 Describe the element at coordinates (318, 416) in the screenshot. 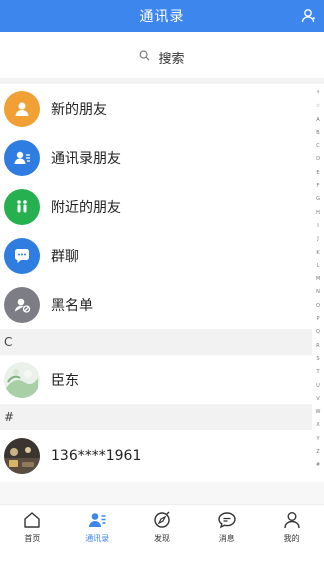

I see `index-letter: W` at that location.